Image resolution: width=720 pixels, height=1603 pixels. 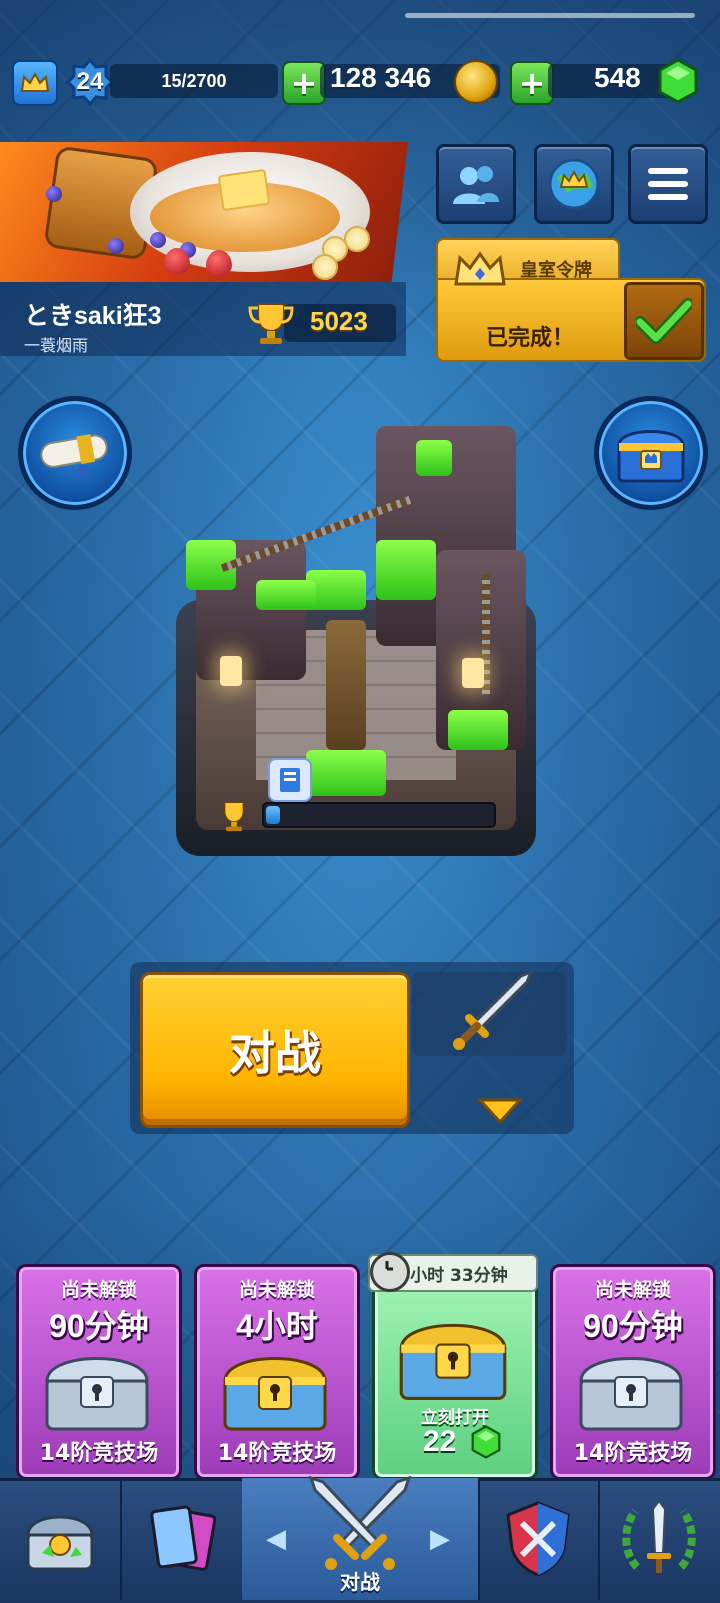 What do you see at coordinates (664, 321) in the screenshot?
I see `checkmark-icon` at bounding box center [664, 321].